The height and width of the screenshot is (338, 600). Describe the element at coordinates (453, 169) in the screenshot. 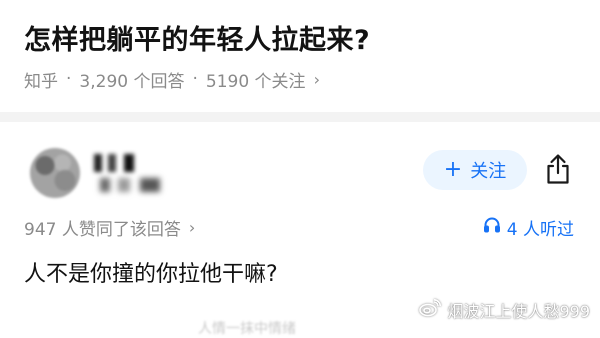

I see `plus-icon: +` at that location.